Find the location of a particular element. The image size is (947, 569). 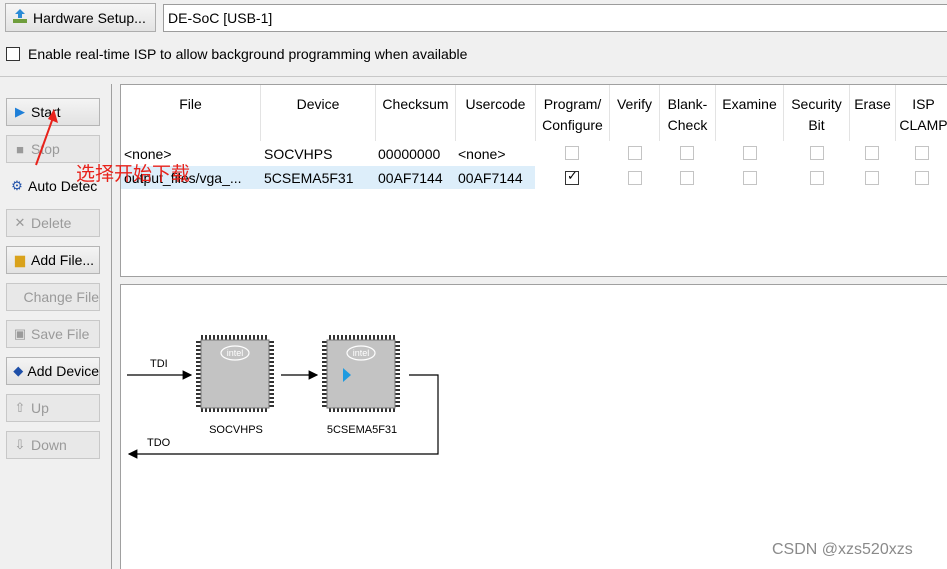

row1-device: SOCVHPS is located at coordinates (318, 154).